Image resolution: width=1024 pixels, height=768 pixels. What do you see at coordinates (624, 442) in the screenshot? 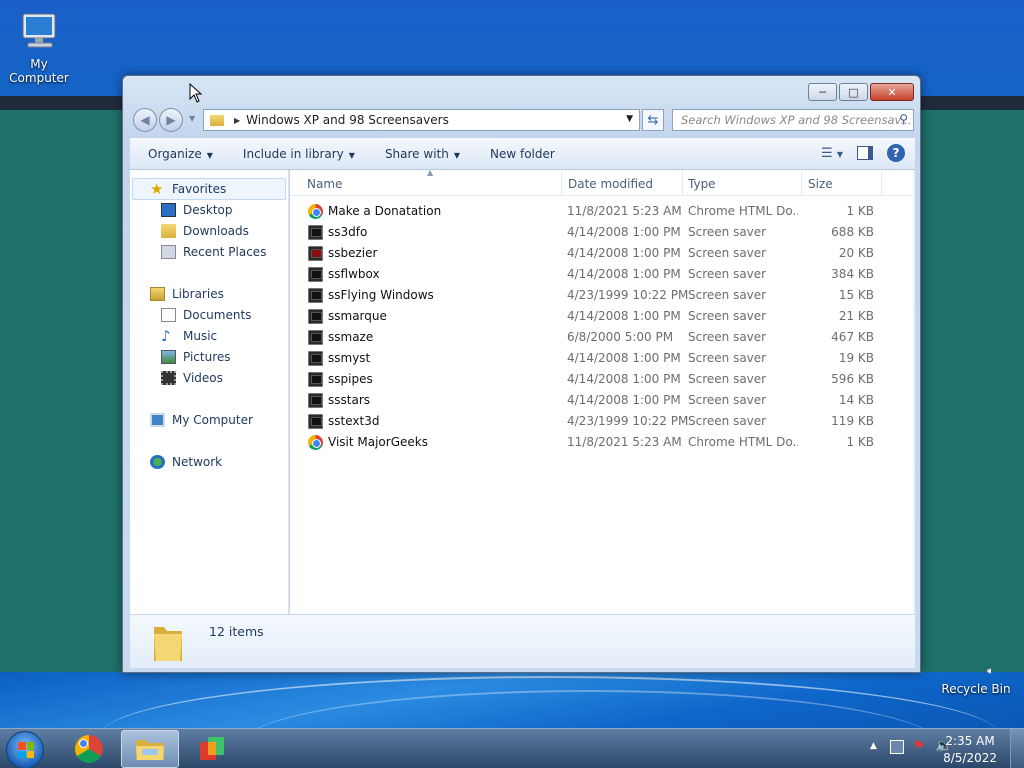
I see `file-date-modified: 11/8/2021 5:23 AM` at bounding box center [624, 442].